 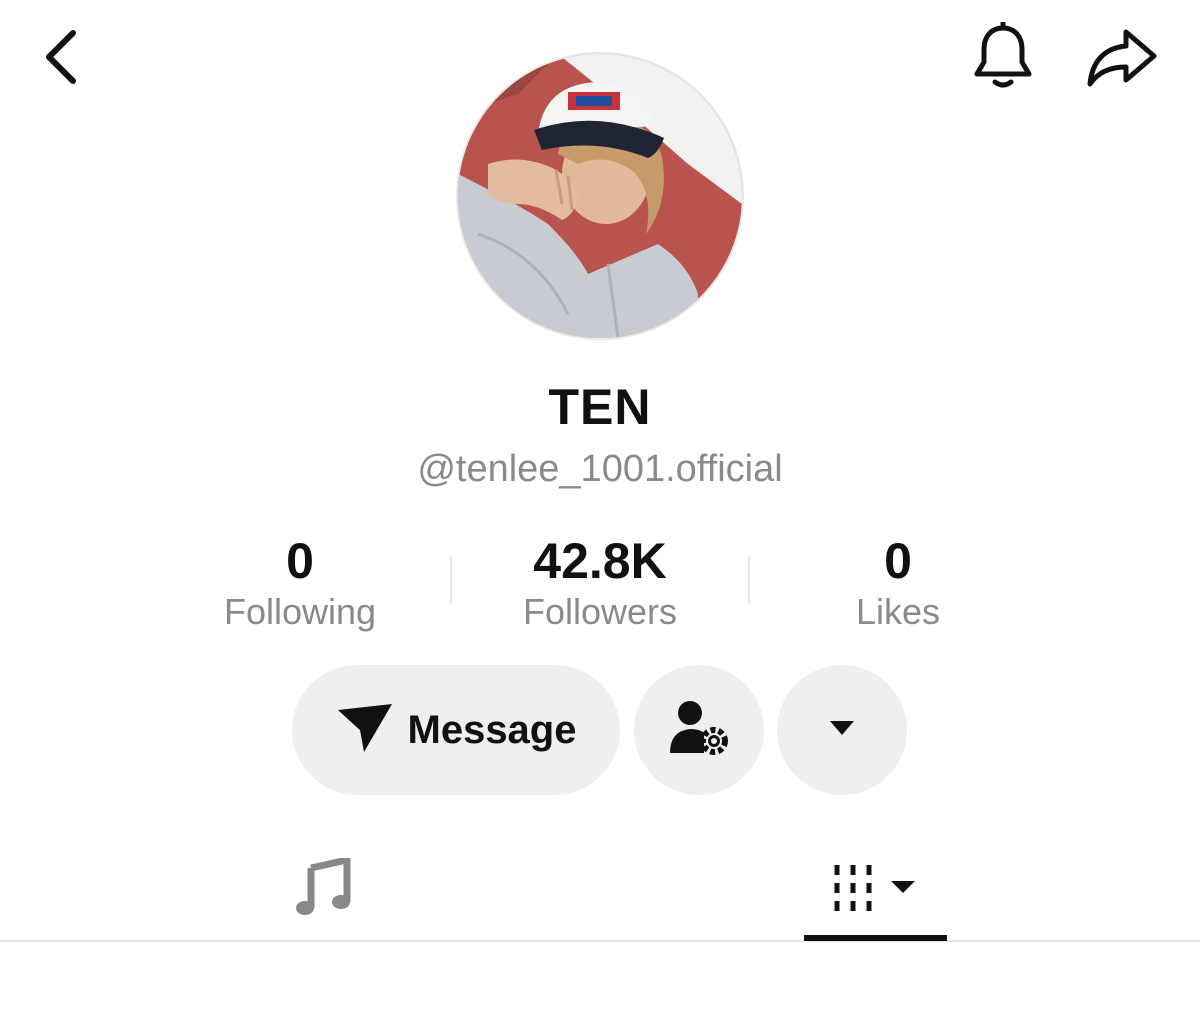 I want to click on followers-count: 42.8K, so click(x=600, y=561).